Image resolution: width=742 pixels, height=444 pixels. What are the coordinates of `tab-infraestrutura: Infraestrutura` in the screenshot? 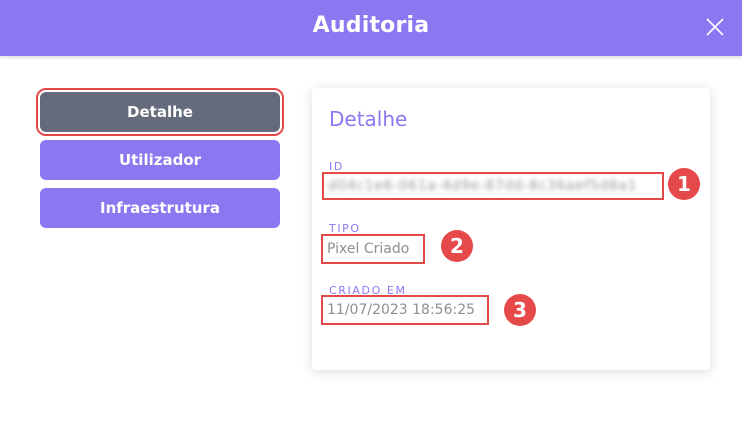 It's located at (160, 208).